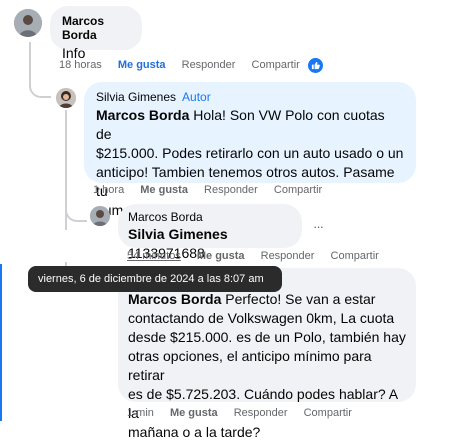 The width and height of the screenshot is (463, 442). What do you see at coordinates (300, 299) in the screenshot?
I see `comment-line: Perfecto! Se van a estar` at bounding box center [300, 299].